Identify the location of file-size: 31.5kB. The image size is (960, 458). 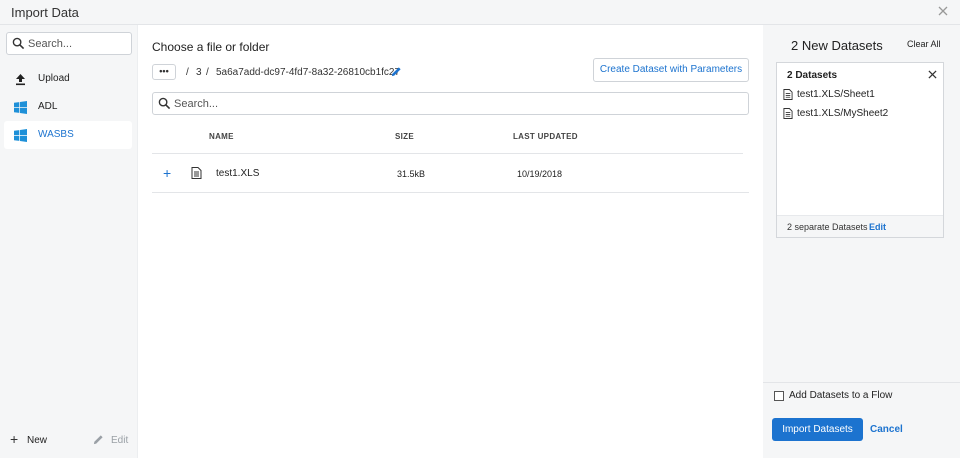
(411, 174).